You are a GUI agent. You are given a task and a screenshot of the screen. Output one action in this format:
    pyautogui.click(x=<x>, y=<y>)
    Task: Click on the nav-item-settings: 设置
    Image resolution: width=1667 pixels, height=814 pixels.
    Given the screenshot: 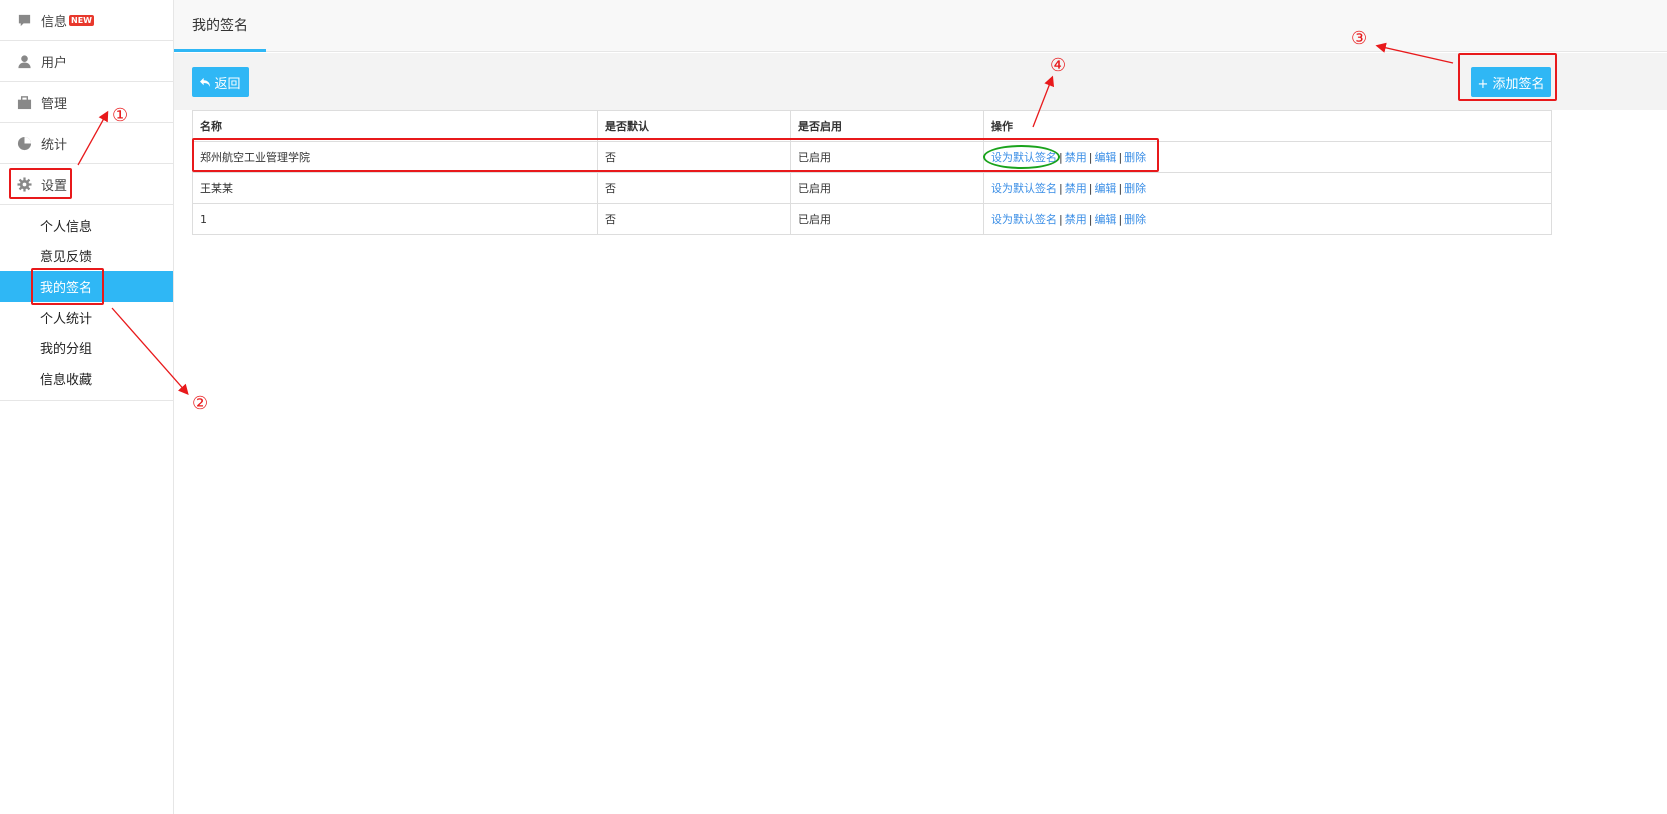 What is the action you would take?
    pyautogui.click(x=86, y=184)
    